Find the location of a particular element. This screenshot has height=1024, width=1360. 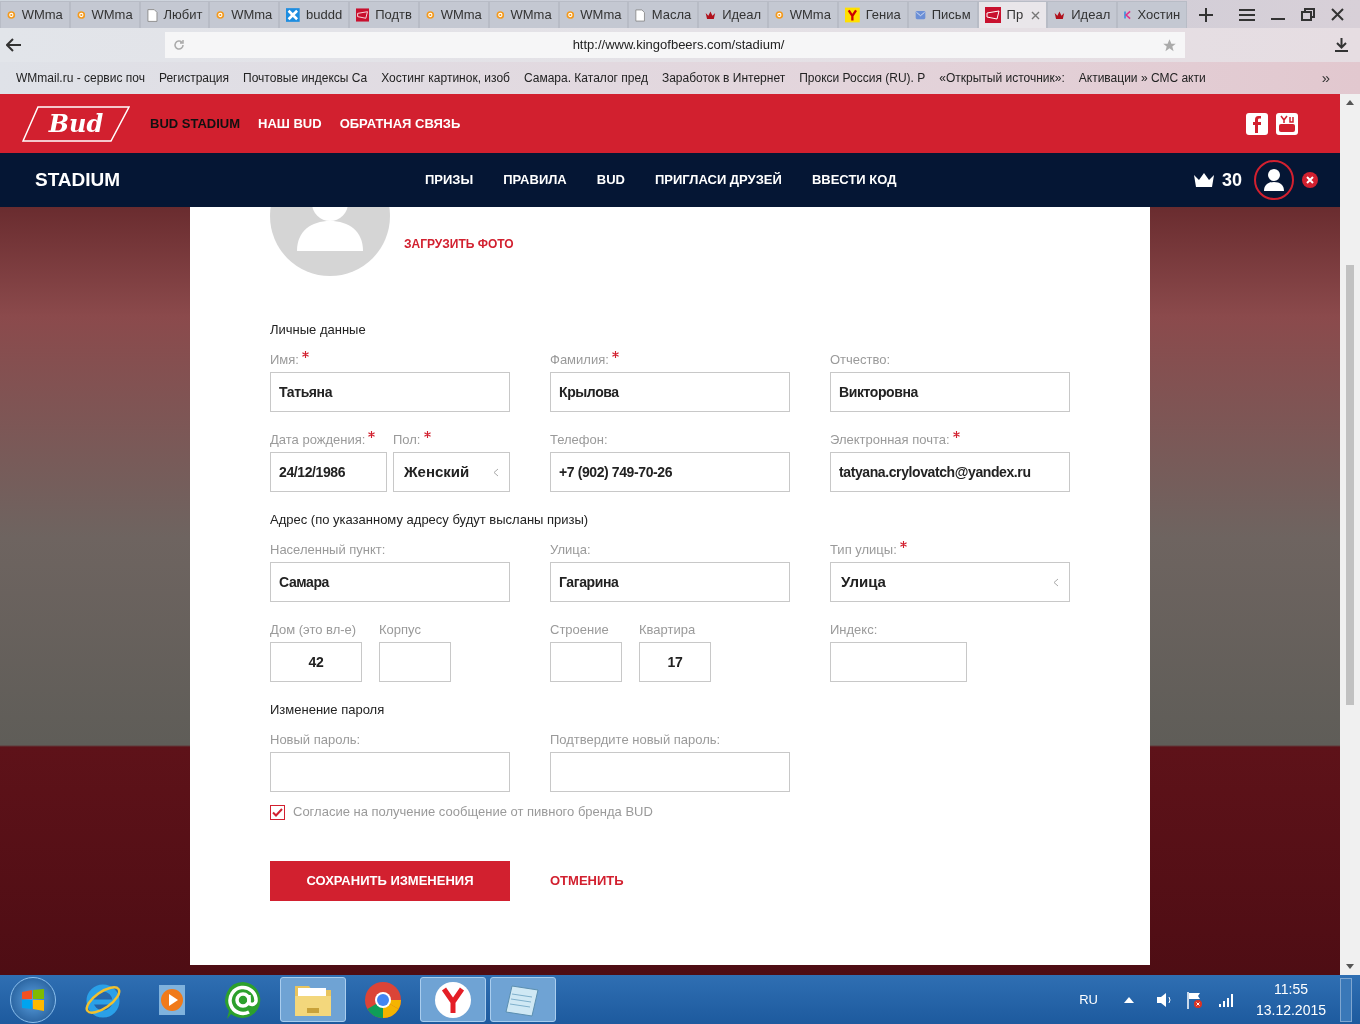

bookmark-link: «Открытый источник»: is located at coordinates (1002, 78).